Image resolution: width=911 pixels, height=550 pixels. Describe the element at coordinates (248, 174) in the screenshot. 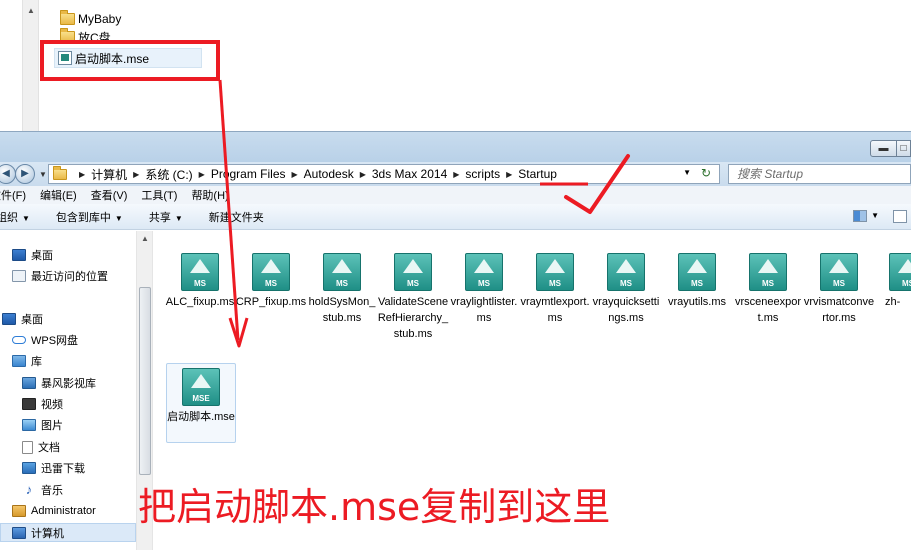

I see `breadcrumb-label: Program Files` at that location.